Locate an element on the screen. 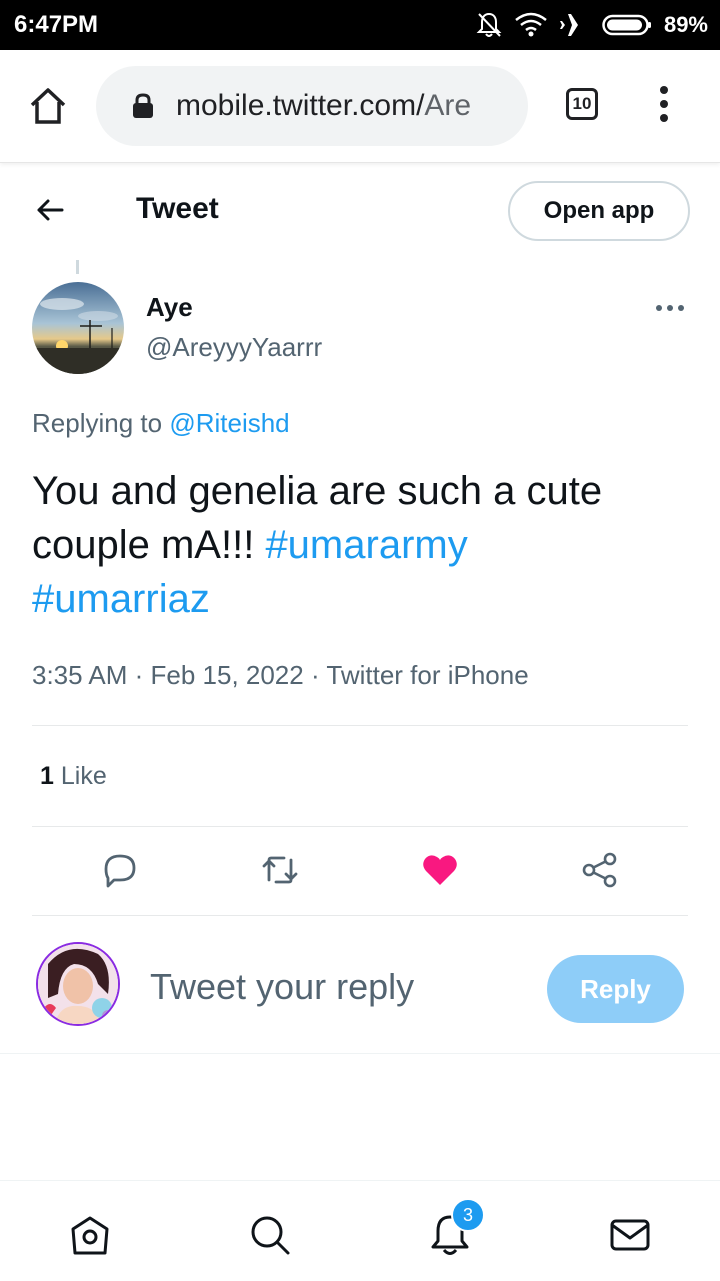 The width and height of the screenshot is (720, 1281). reply-icon is located at coordinates (120, 870).